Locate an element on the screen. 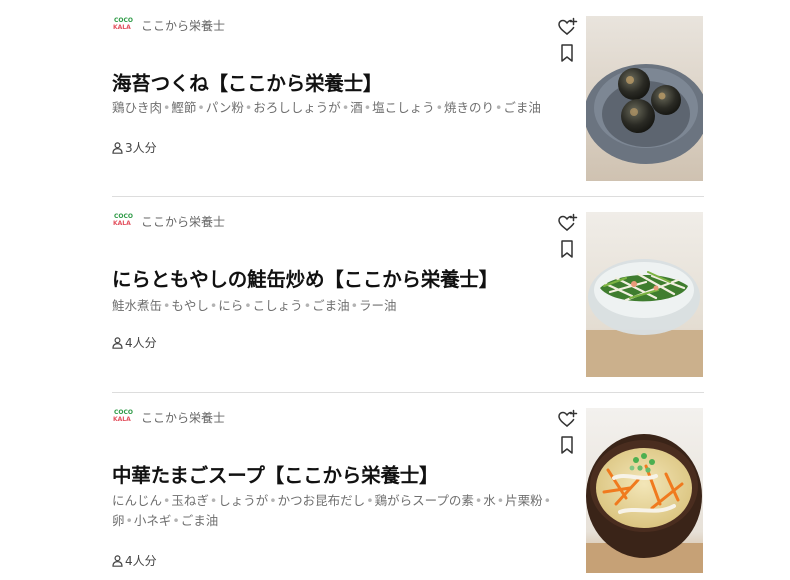 This screenshot has width=790, height=580. ingredient-list: 鶏ひき肉•鰹節•パン粉•おろししょうが•酒•塩こしょう•焼きのり•ごま油 is located at coordinates (332, 108).